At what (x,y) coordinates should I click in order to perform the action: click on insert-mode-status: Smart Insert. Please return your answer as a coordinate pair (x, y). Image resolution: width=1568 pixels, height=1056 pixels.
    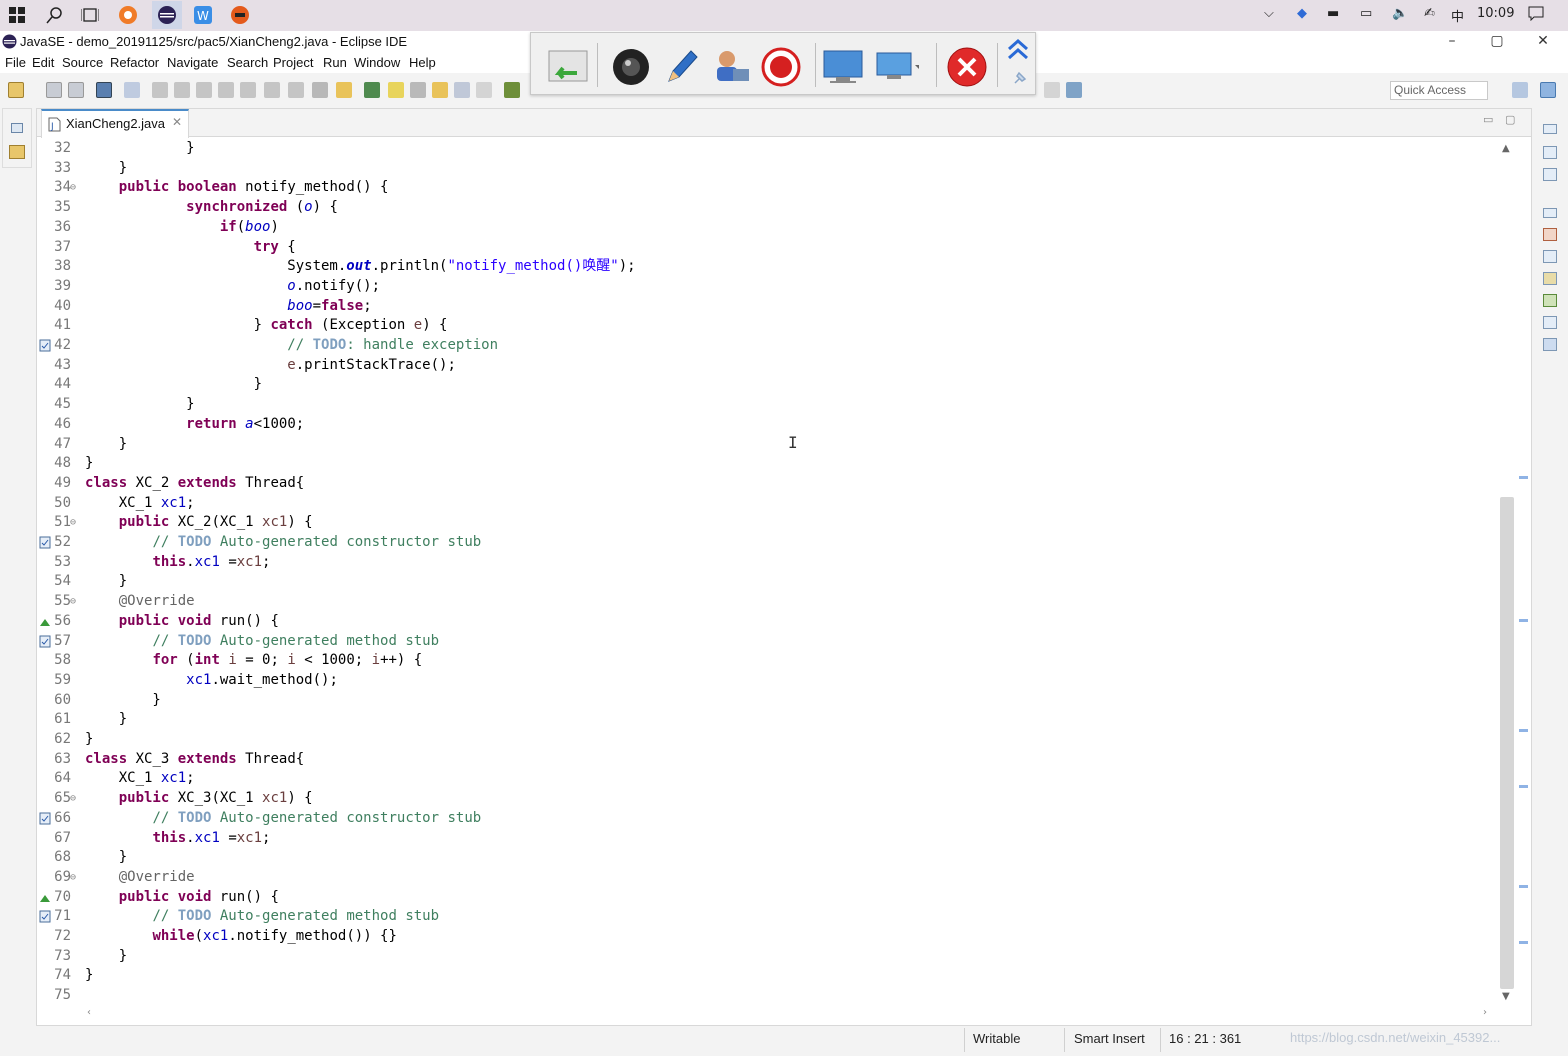
    Looking at the image, I should click on (1109, 1038).